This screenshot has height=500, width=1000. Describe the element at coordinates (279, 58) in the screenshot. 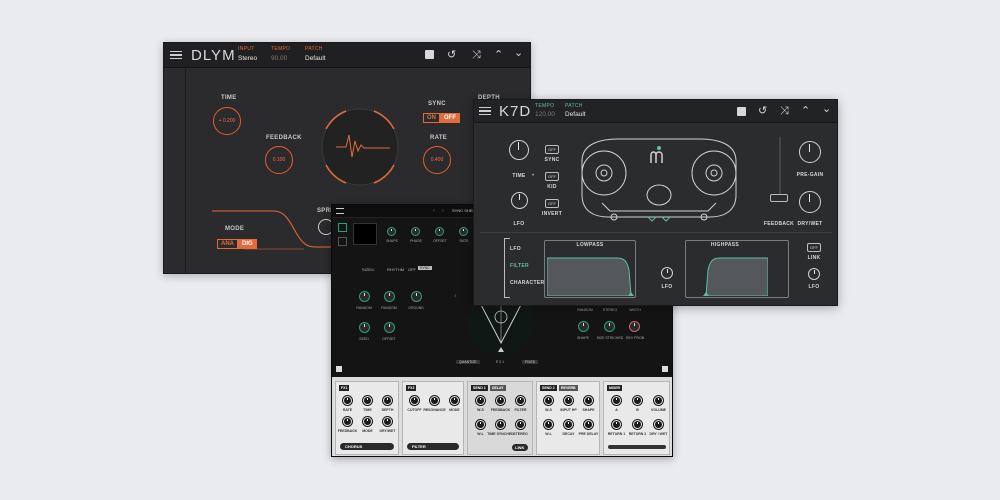

I see `tempo-field: 90.00` at that location.